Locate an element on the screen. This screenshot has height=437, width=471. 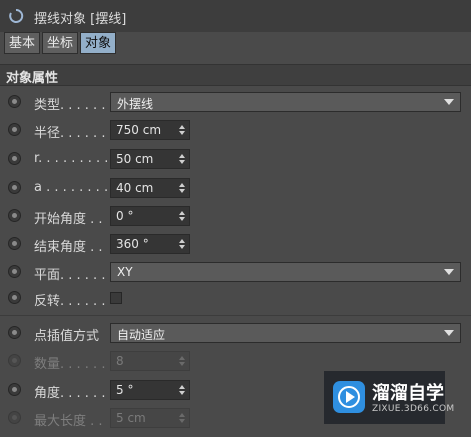
row-reverse: 反转. . . . . . is located at coordinates (235, 298).